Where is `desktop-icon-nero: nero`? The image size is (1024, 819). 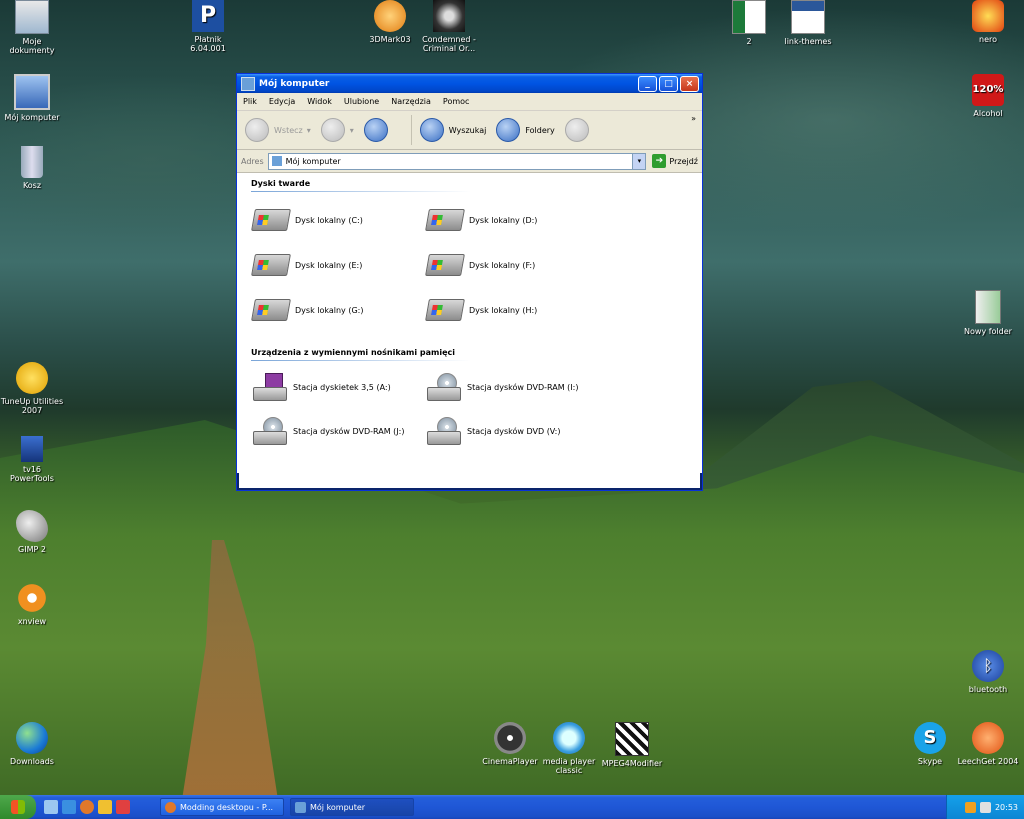 desktop-icon-nero: nero is located at coordinates (988, 22).